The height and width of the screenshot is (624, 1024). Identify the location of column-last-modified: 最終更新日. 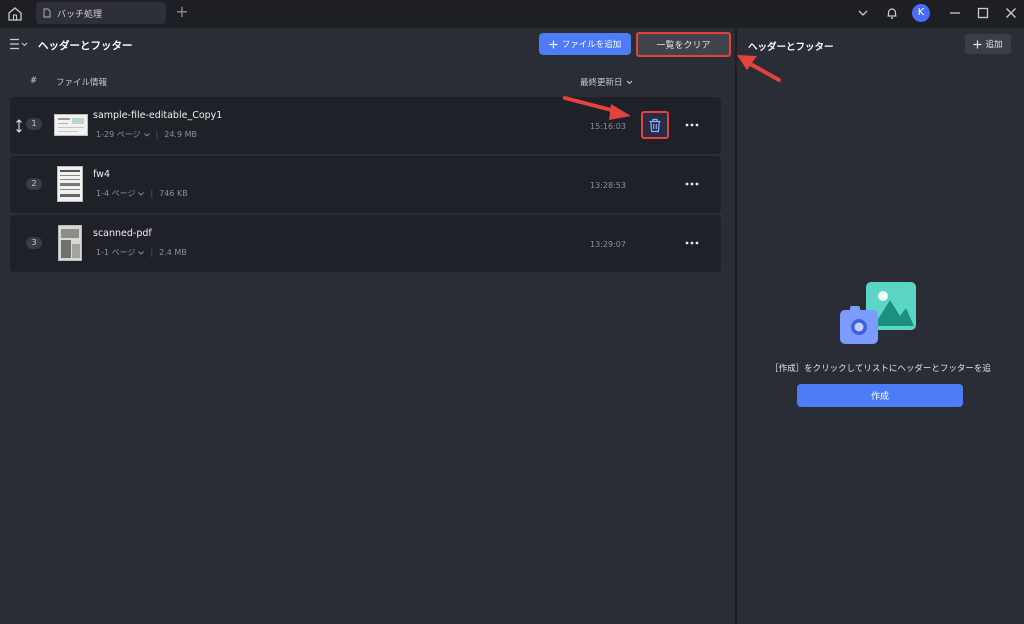
(606, 82).